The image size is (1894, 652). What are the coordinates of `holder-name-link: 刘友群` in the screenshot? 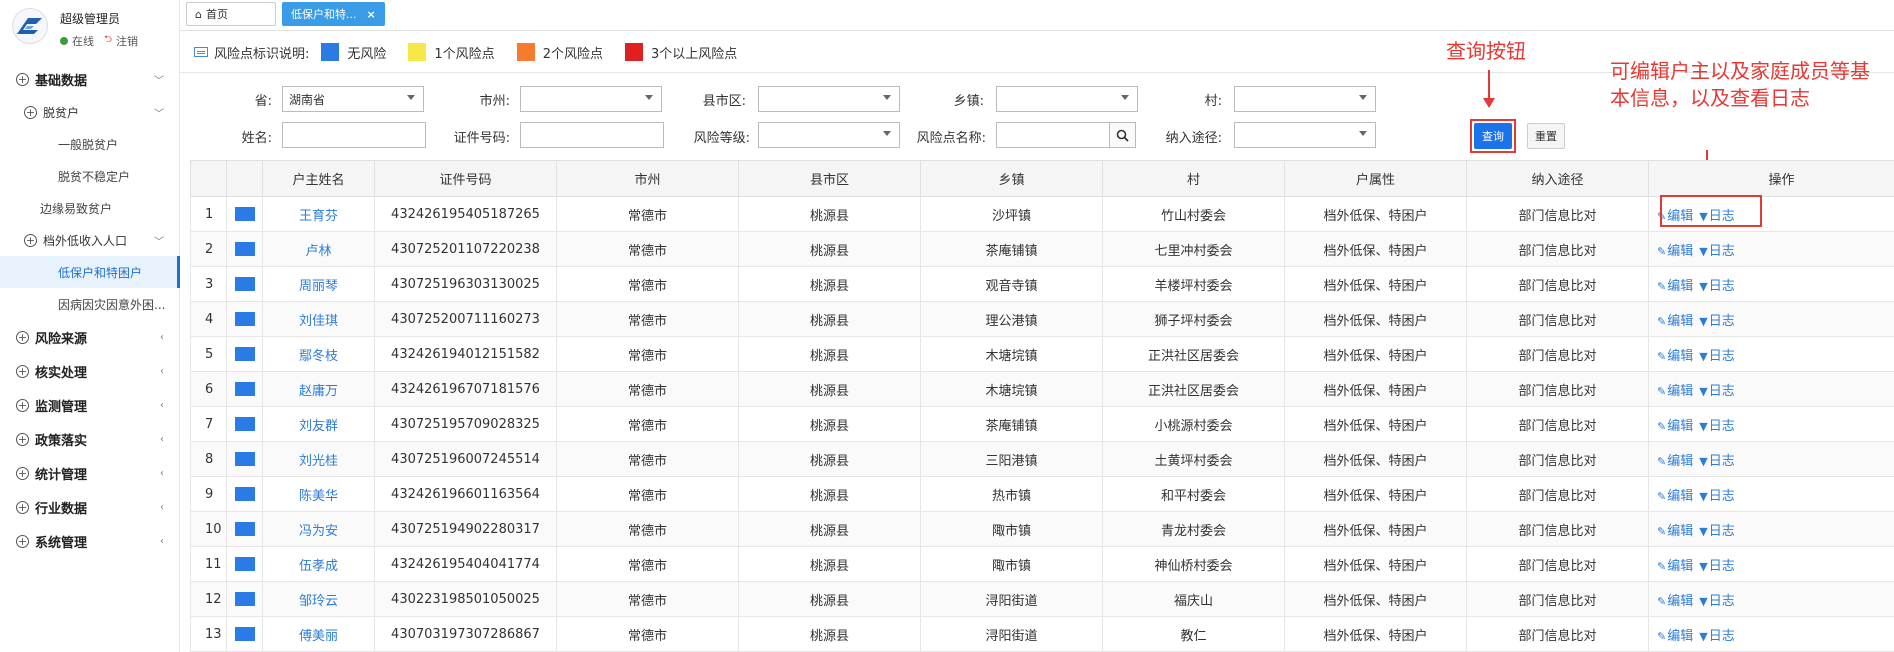 It's located at (318, 426).